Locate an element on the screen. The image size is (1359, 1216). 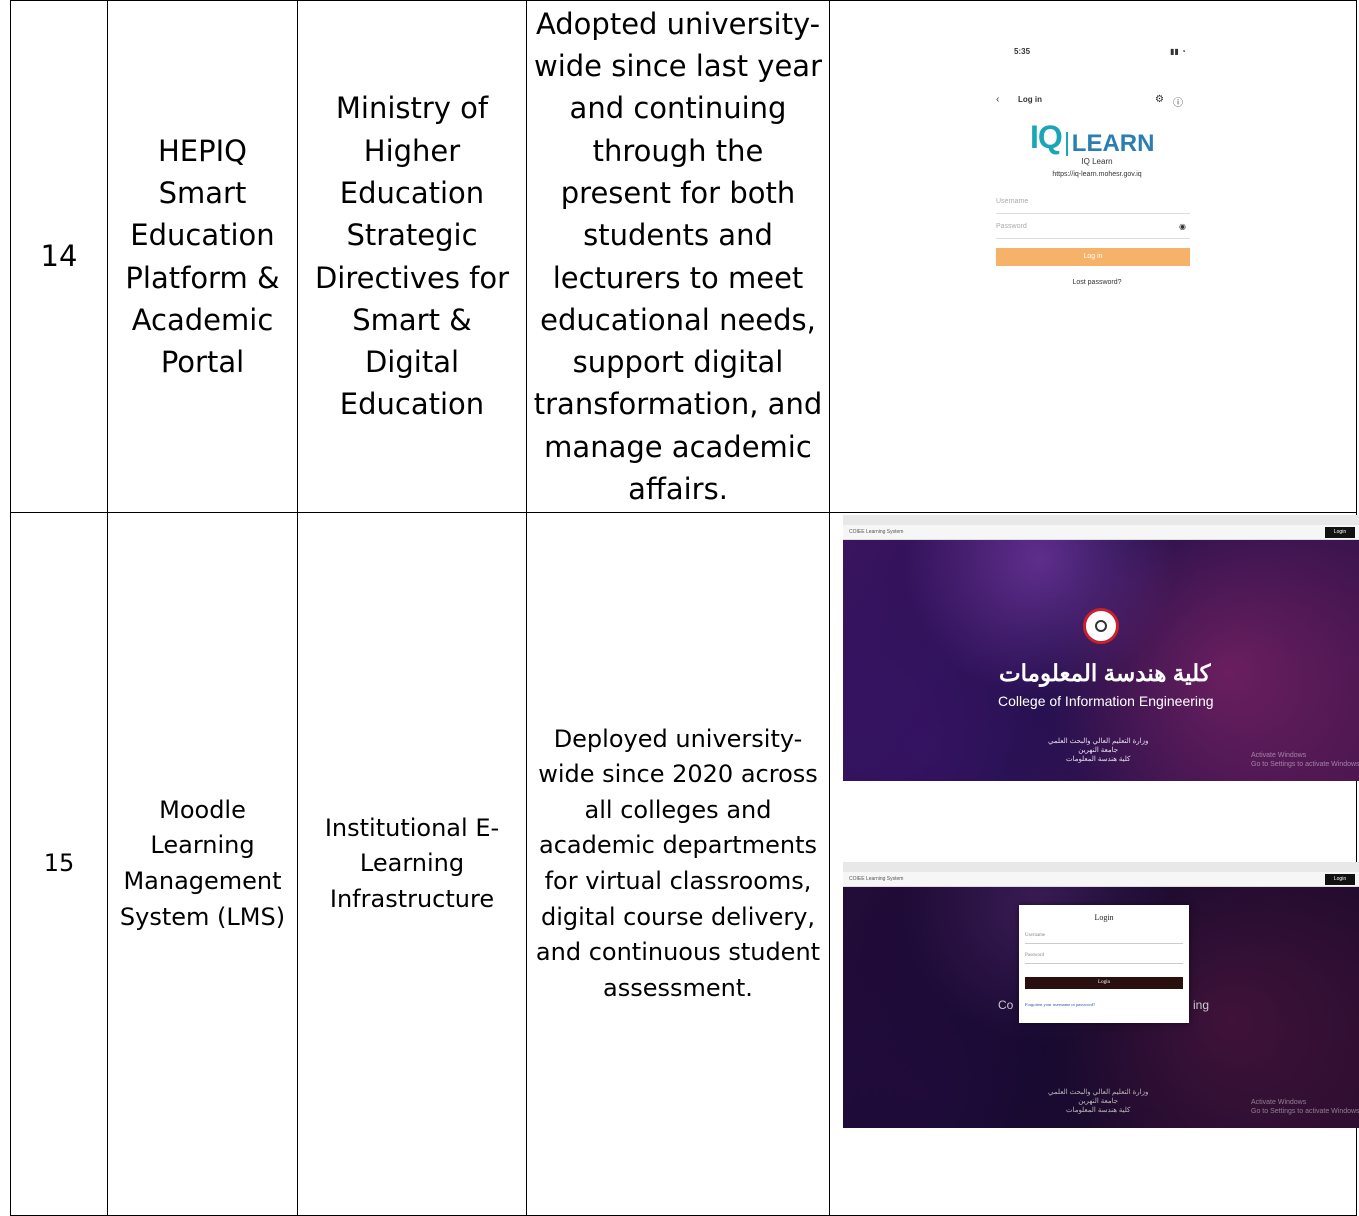
english-title: College of Information Engineering is located at coordinates (1106, 701).